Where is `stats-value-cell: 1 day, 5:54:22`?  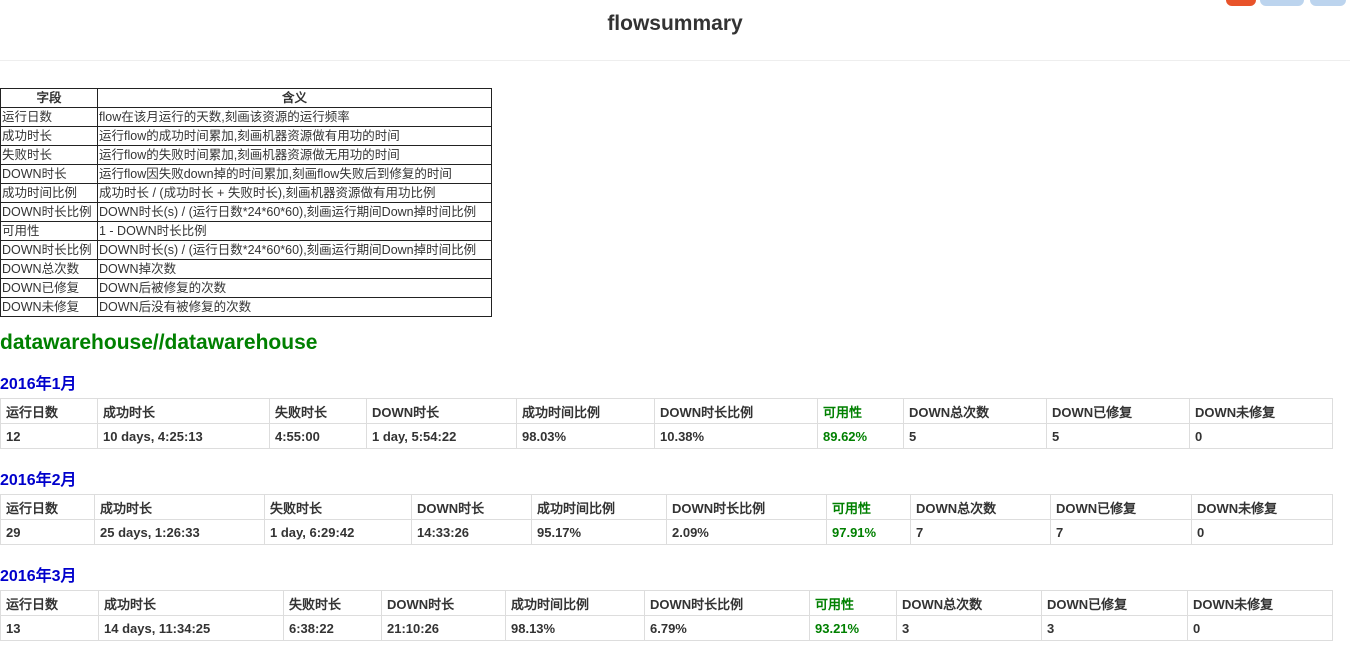
stats-value-cell: 1 day, 5:54:22 is located at coordinates (441, 436).